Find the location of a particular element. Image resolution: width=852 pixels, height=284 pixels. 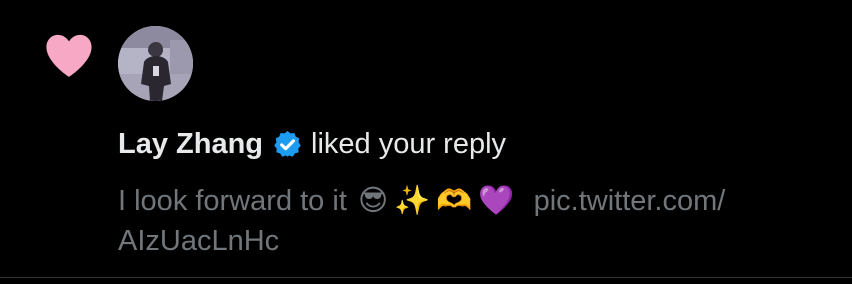

tweet-link-part2: AIzUacLnHc is located at coordinates (199, 241).